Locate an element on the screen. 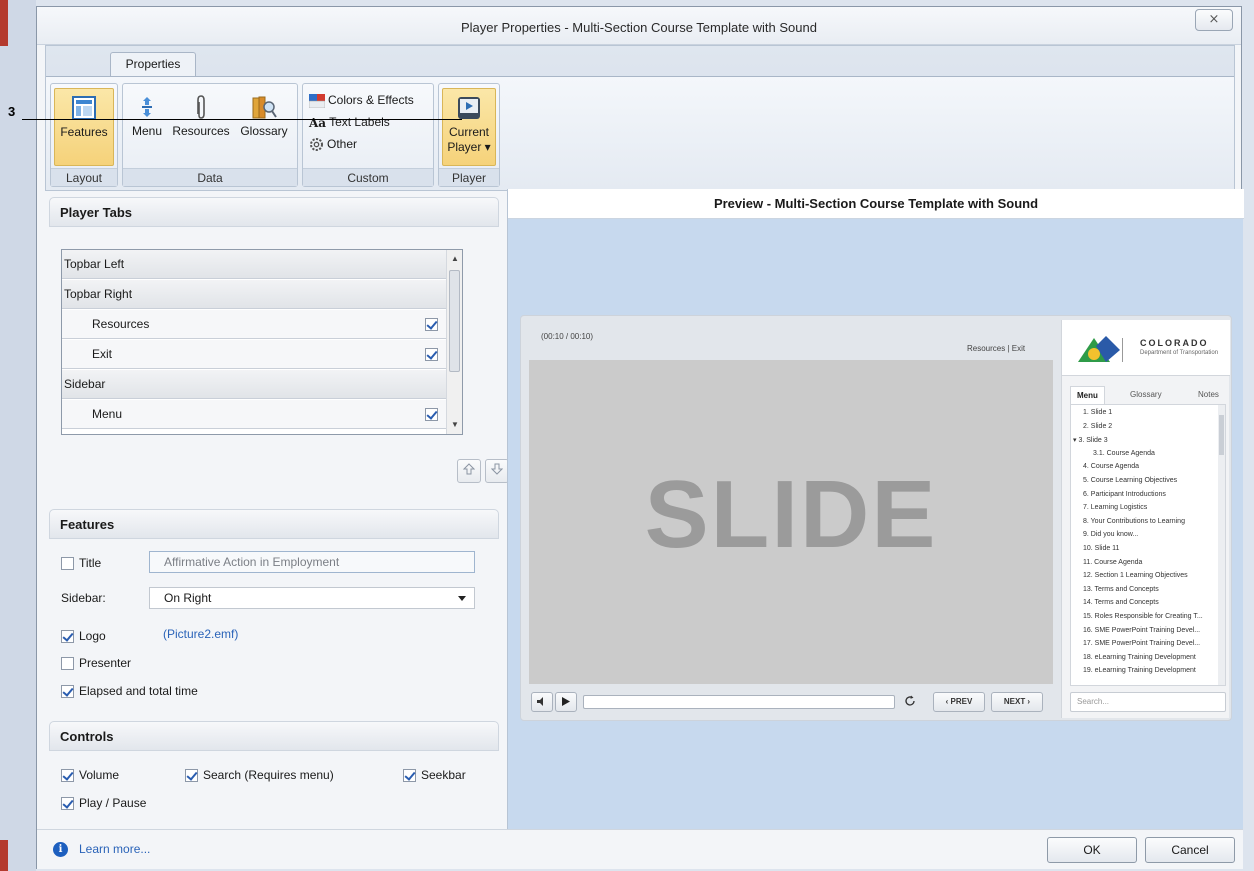 This screenshot has height=871, width=1254. sidebar-position-value: On Right is located at coordinates (188, 598).